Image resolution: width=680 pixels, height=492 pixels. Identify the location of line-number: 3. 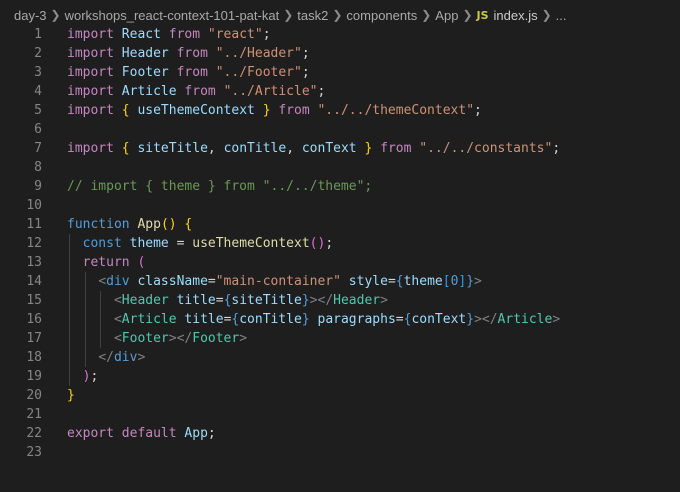
(38, 72).